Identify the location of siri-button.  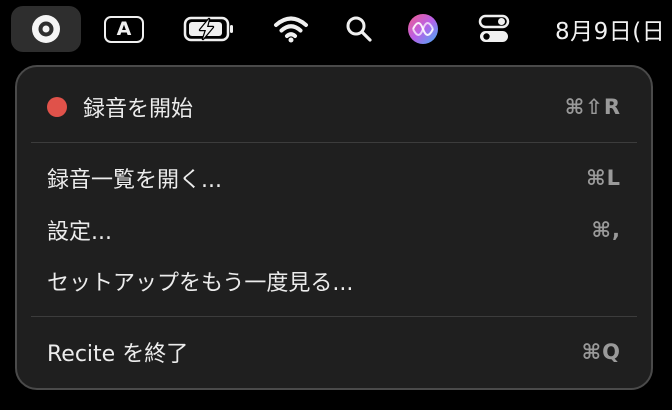
(423, 29).